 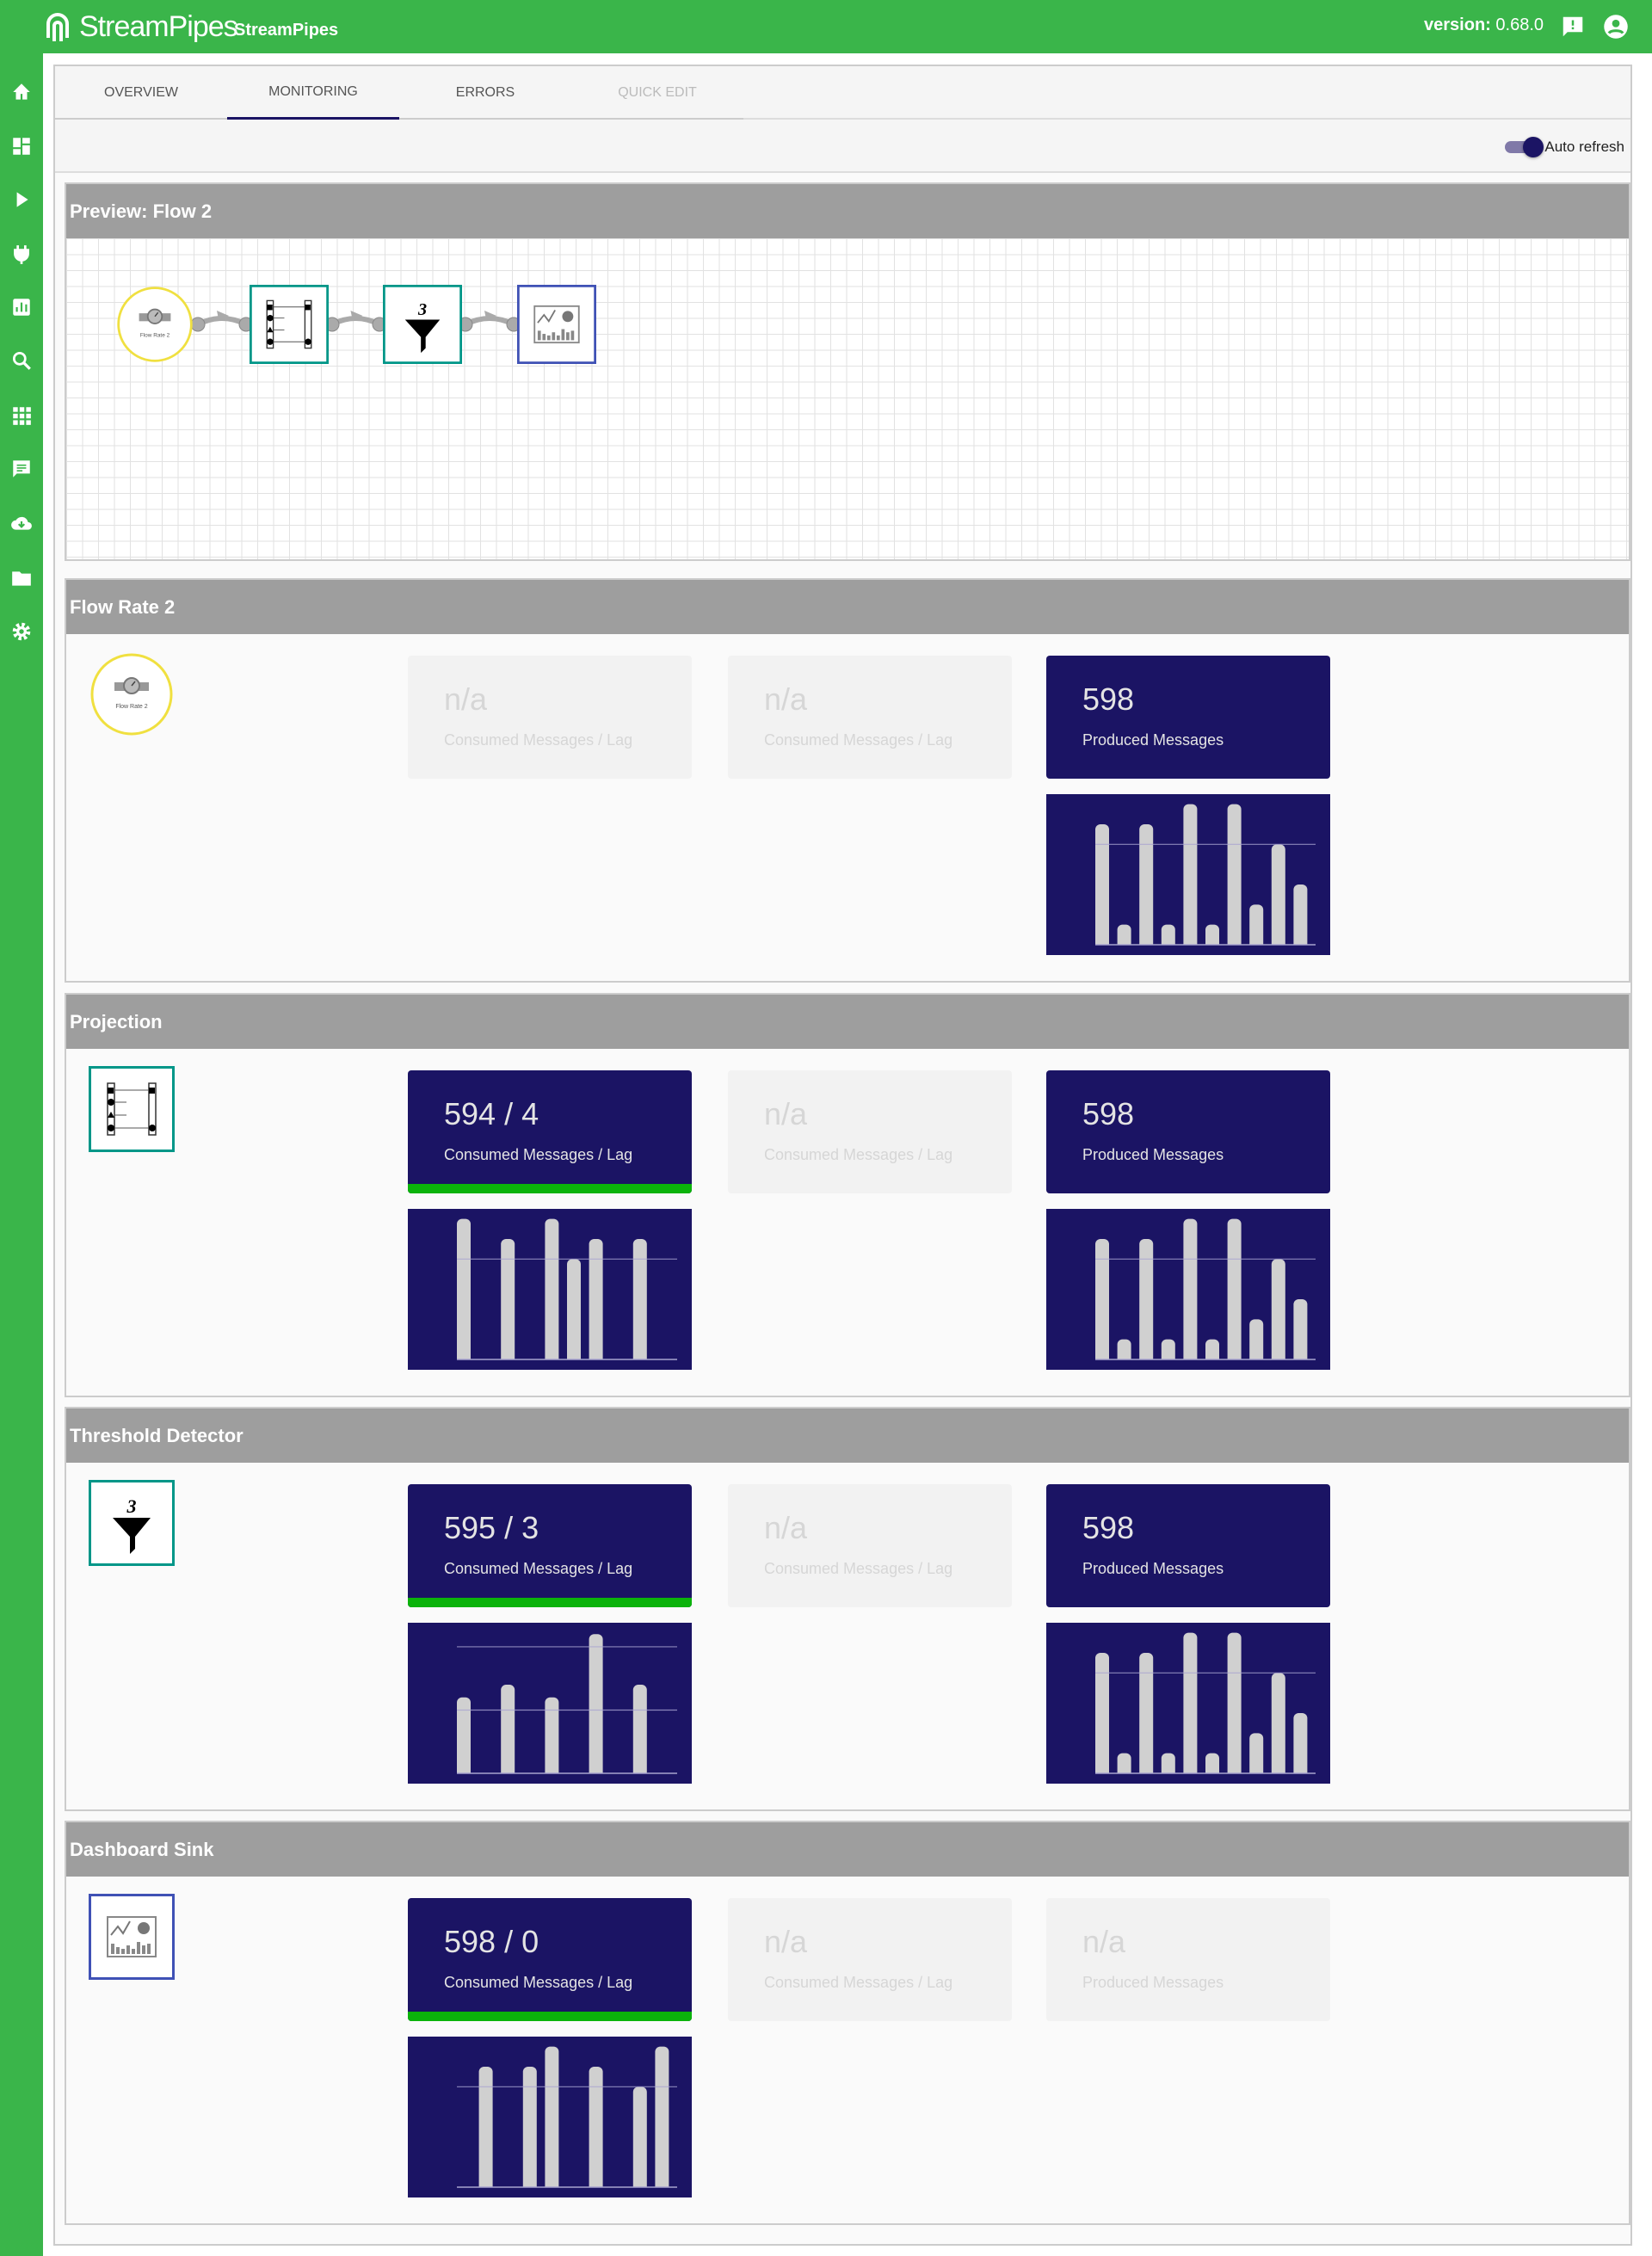 I want to click on flow-gauge-icon: Flow Rate 2, so click(x=131, y=694).